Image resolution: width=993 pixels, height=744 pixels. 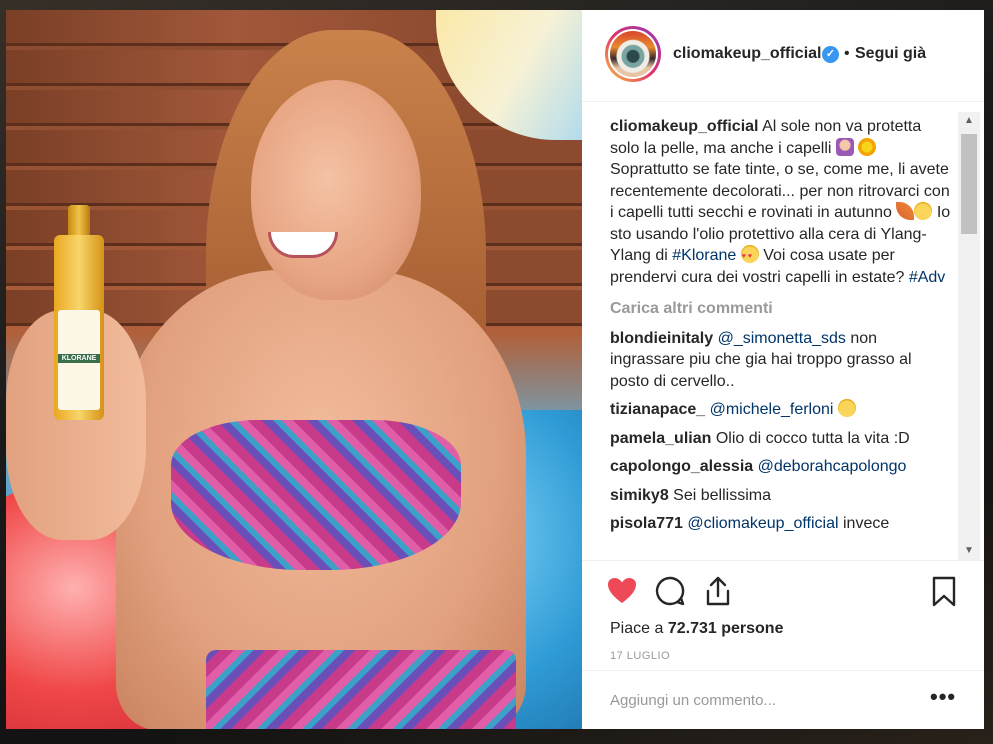 What do you see at coordinates (718, 591) in the screenshot?
I see `share-icon` at bounding box center [718, 591].